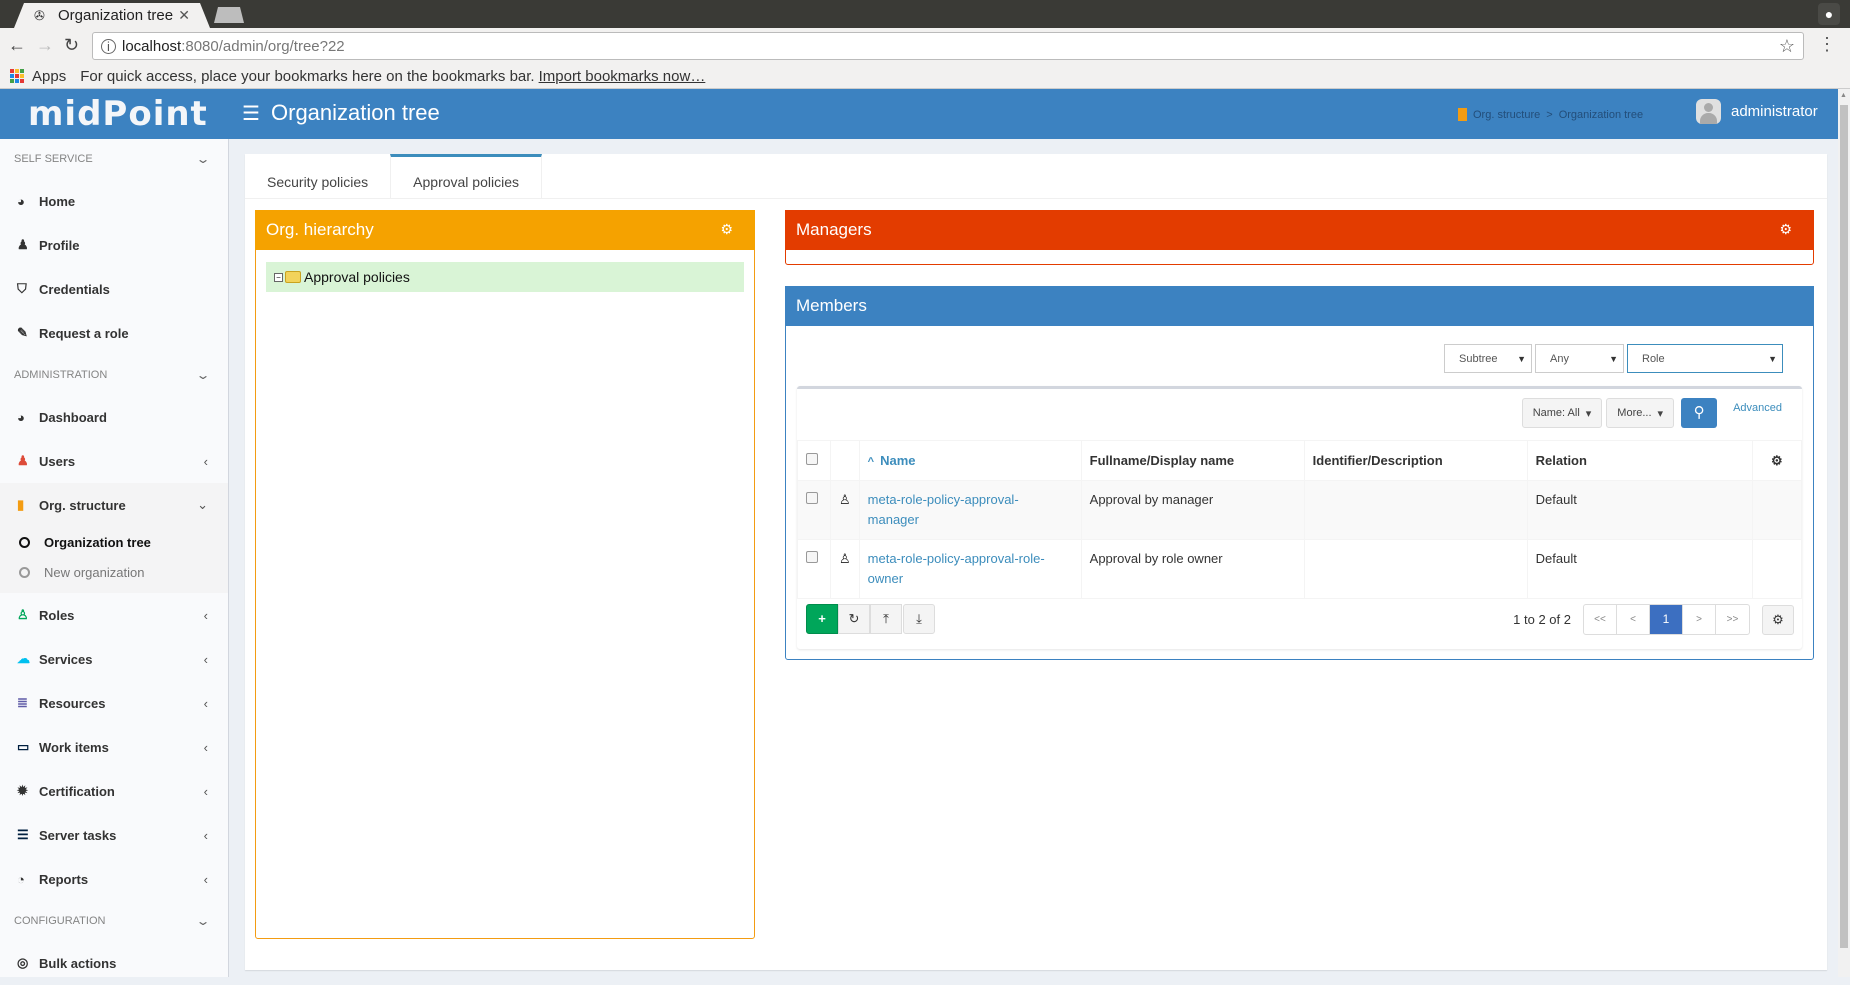  I want to click on new-tab-button, so click(229, 15).